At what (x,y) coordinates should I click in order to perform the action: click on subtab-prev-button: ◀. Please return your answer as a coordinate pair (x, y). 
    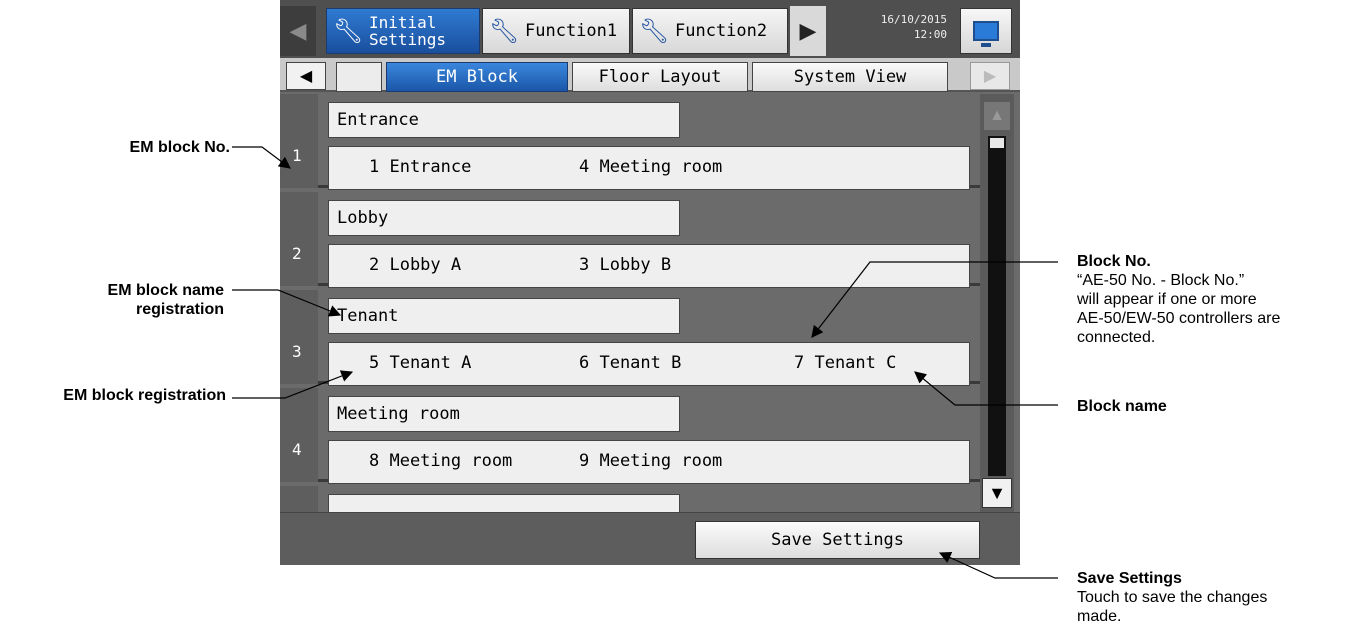
    Looking at the image, I should click on (306, 76).